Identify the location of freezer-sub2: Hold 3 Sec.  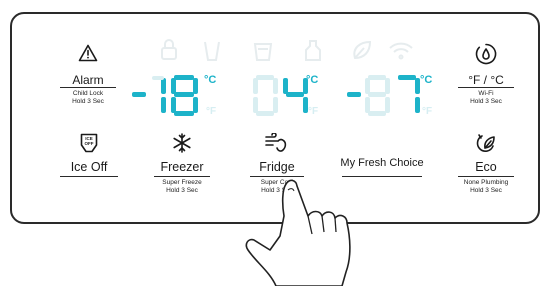
(182, 190).